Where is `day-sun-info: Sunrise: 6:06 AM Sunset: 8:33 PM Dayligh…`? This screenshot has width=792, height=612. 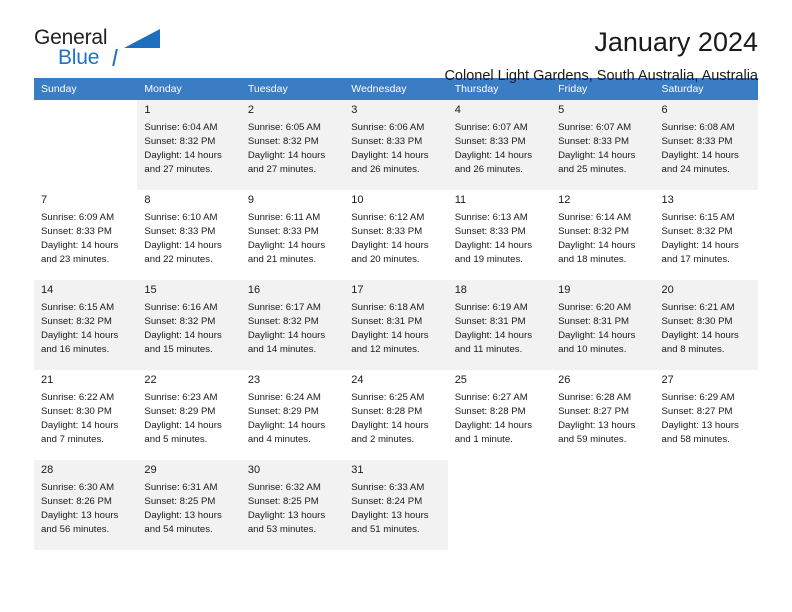
day-sun-info: Sunrise: 6:06 AM Sunset: 8:33 PM Dayligh… is located at coordinates (390, 148).